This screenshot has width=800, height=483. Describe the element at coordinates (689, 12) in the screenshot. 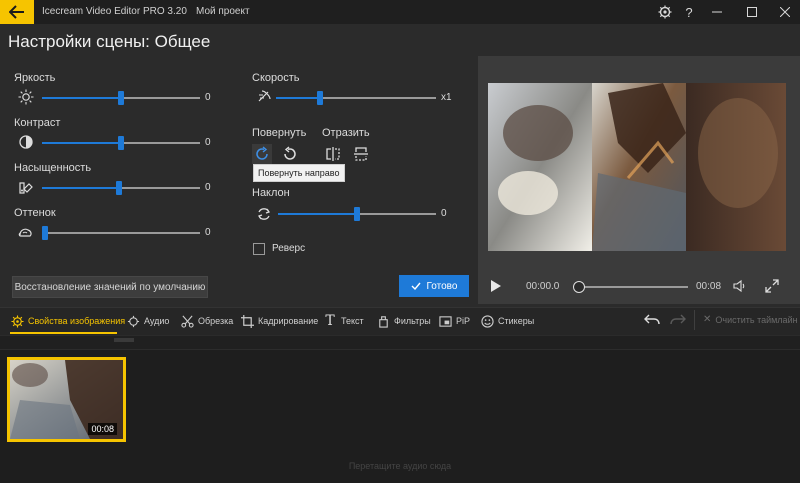

I see `help-icon: ?` at that location.